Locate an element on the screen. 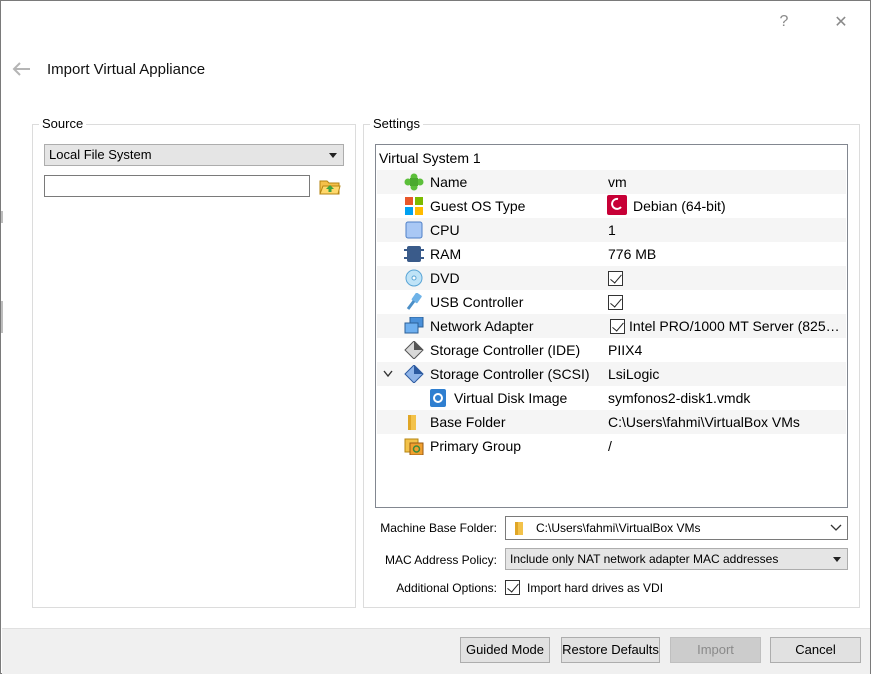 This screenshot has height=674, width=871. network-adapter-checkbox is located at coordinates (617, 325).